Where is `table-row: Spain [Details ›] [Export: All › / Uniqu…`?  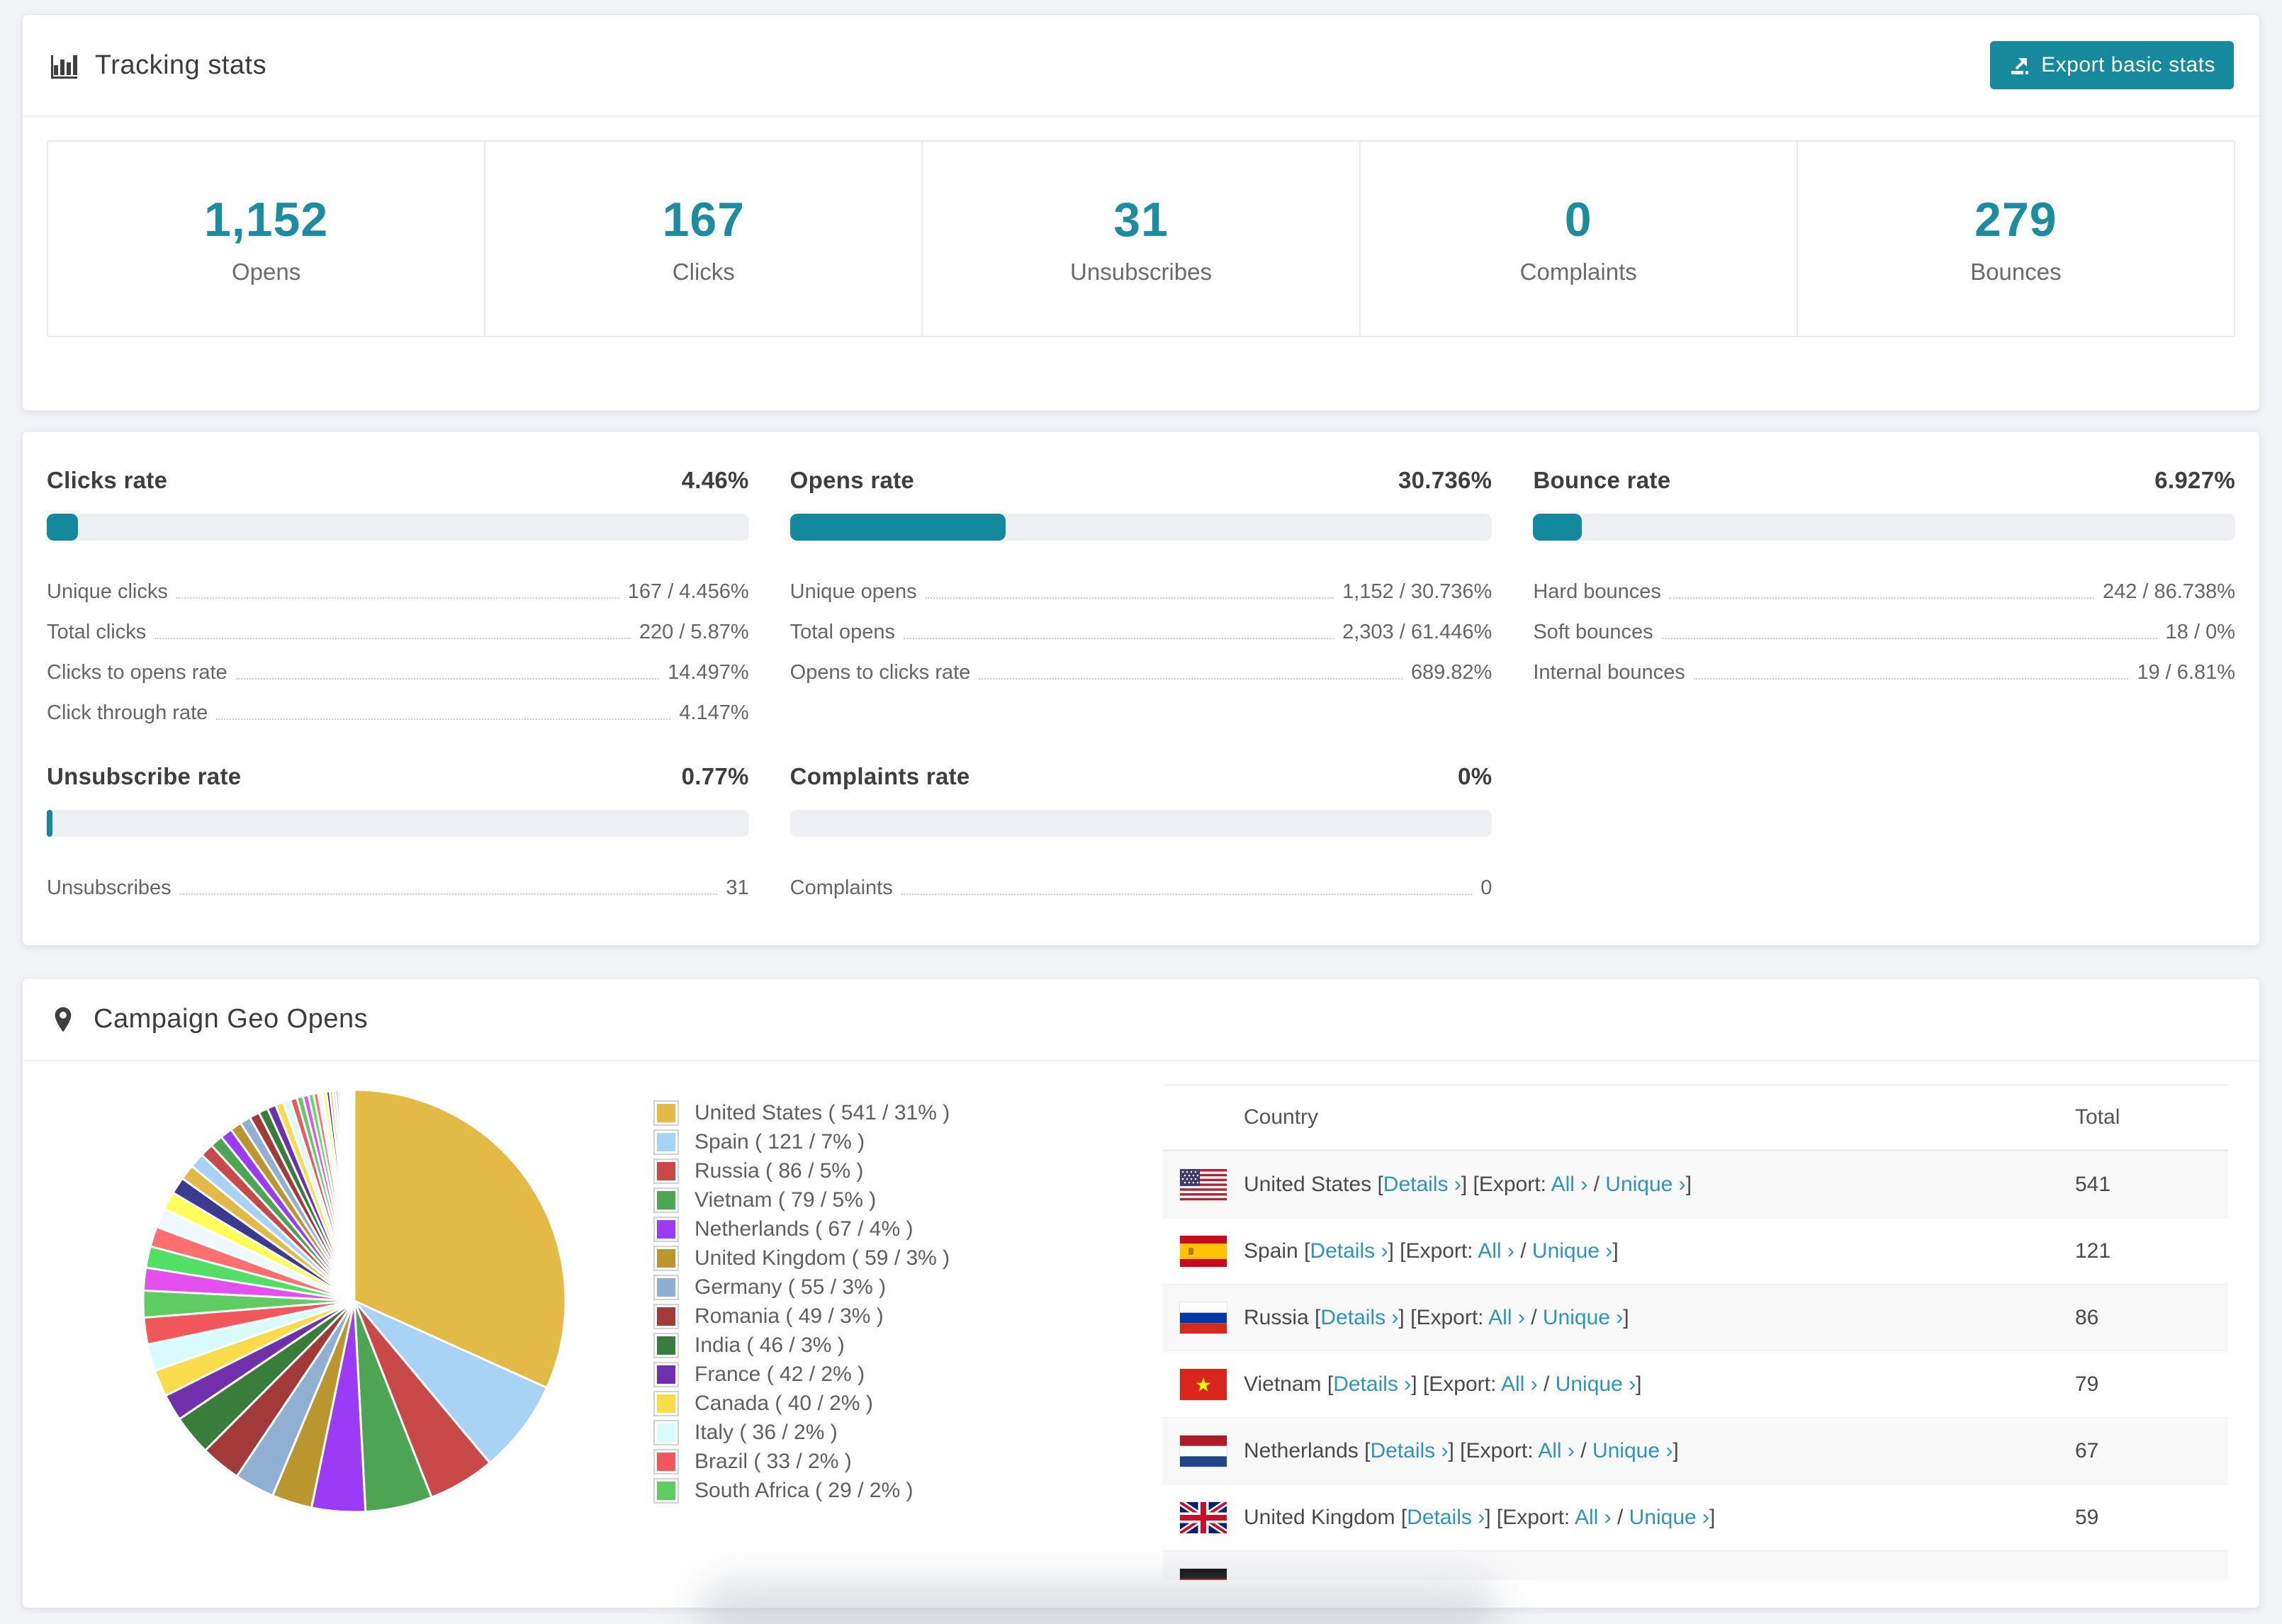
table-row: Spain [Details ›] [Export: All › / Uniqu… is located at coordinates (1696, 1250).